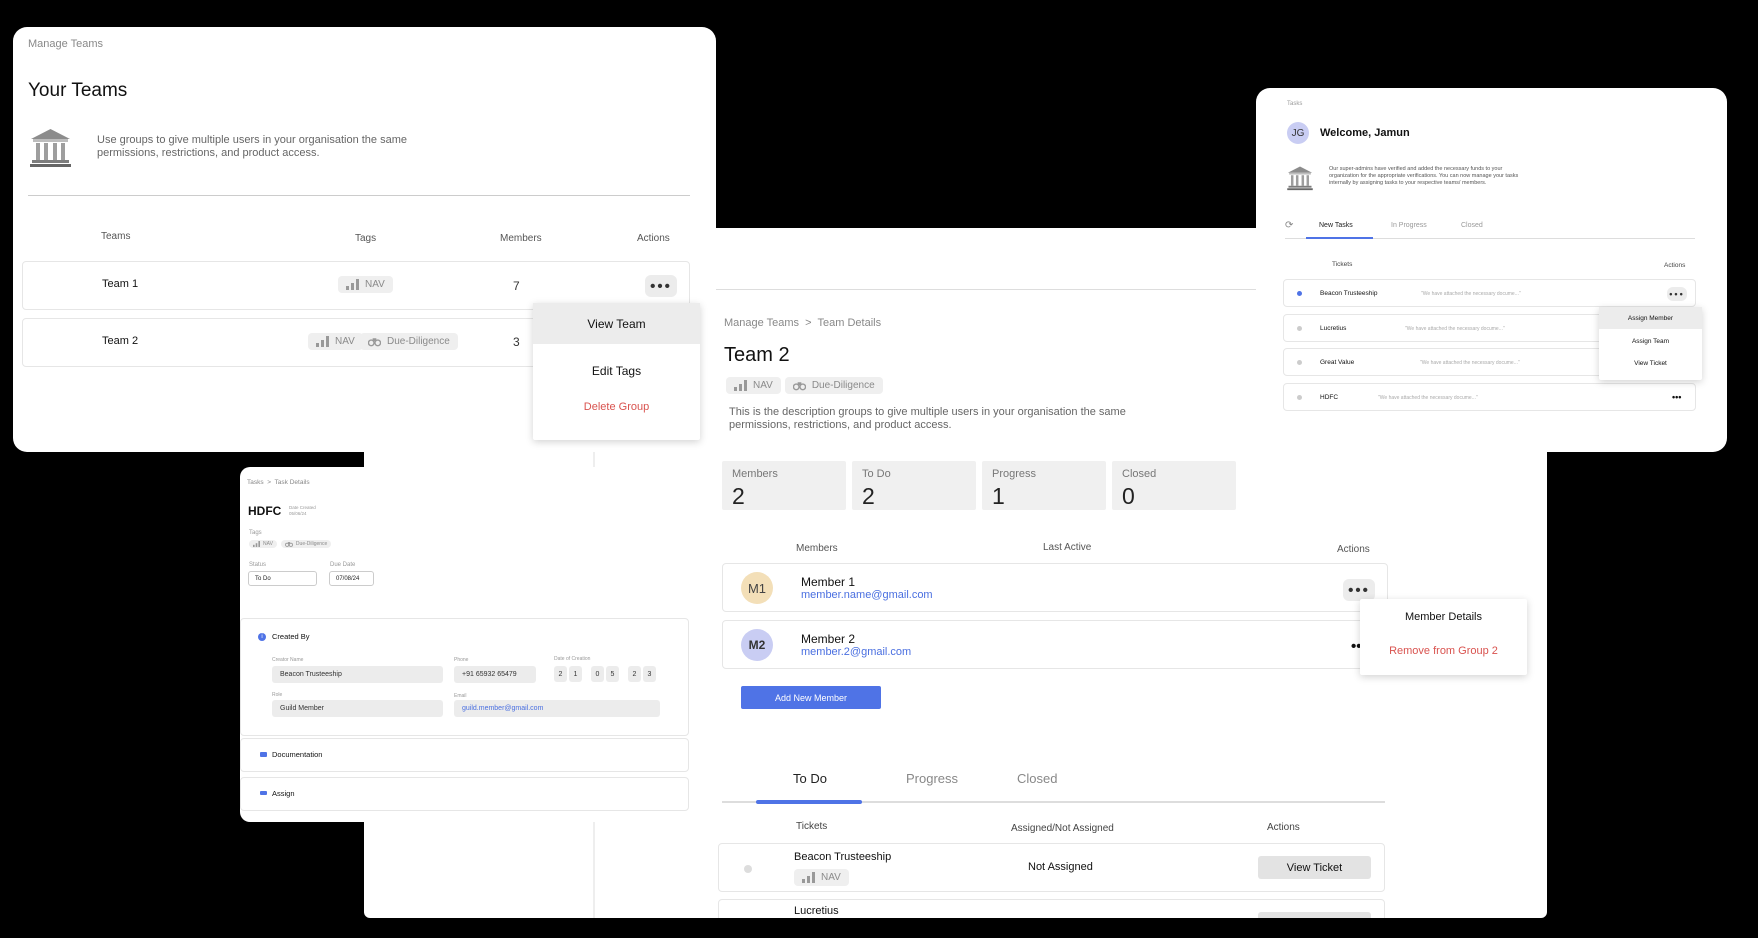 This screenshot has width=1758, height=938. Describe the element at coordinates (1051, 908) in the screenshot. I see `ticket-row: Lucretius` at that location.